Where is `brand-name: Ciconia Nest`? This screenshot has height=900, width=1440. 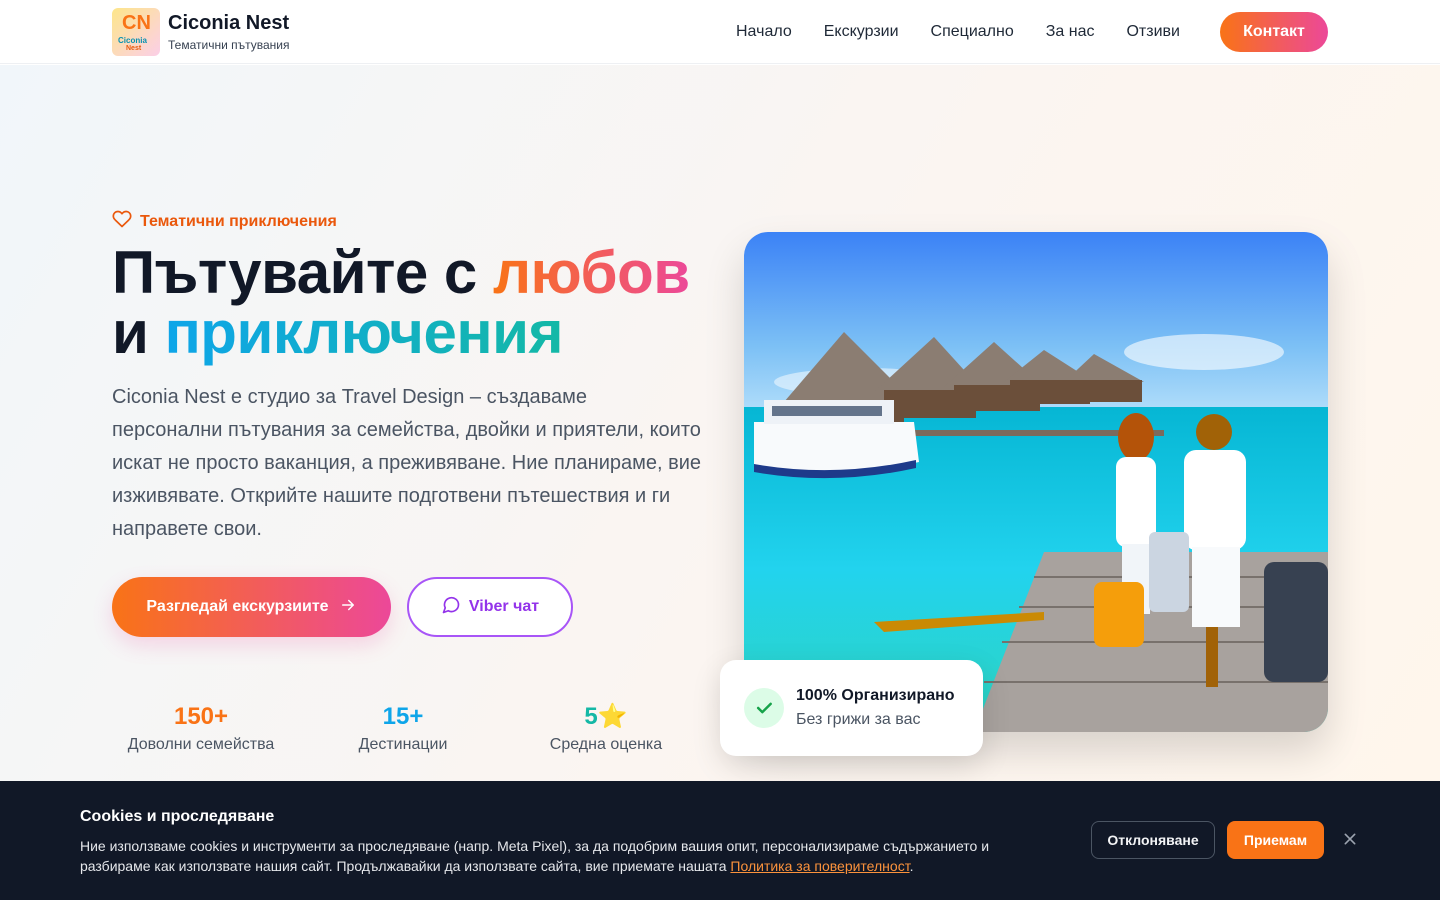 brand-name: Ciconia Nest is located at coordinates (229, 23).